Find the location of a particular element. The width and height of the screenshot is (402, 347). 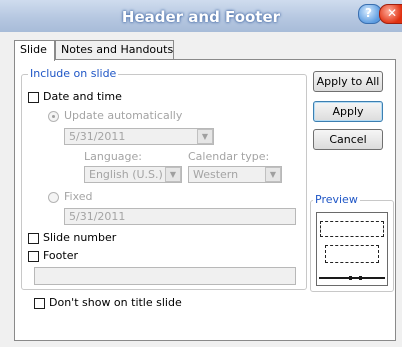

tab-notes-and-handouts: Notes and Handouts is located at coordinates (114, 49).